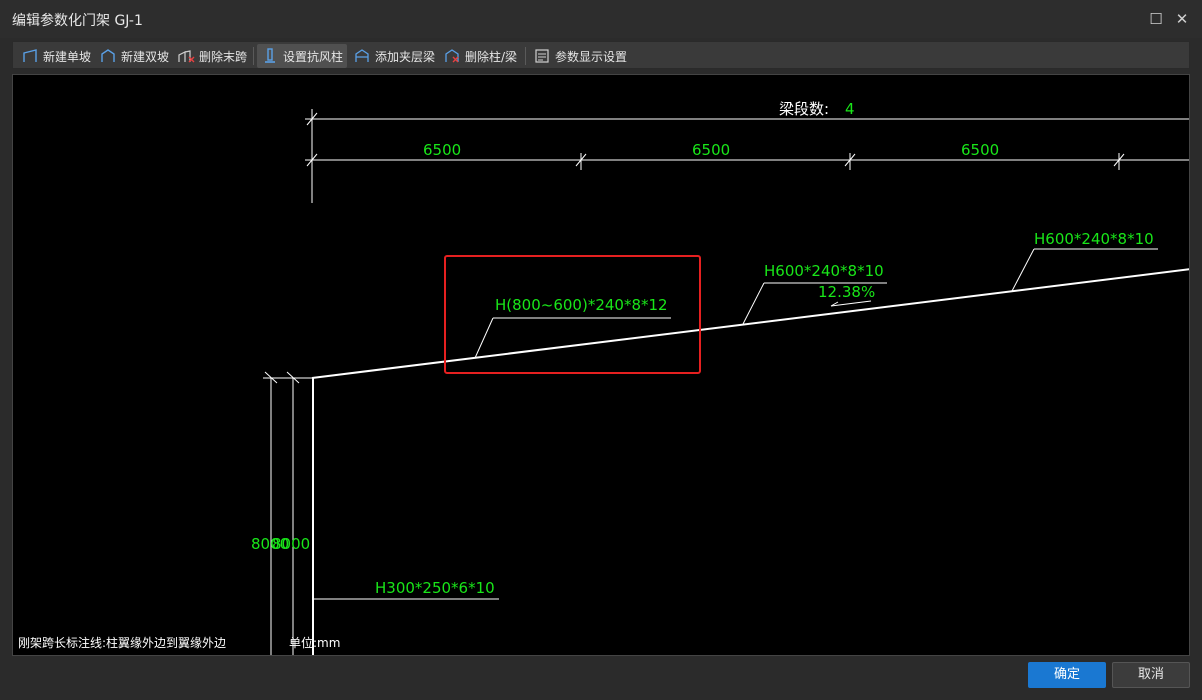 This screenshot has height=700, width=1202. What do you see at coordinates (753, 303) in the screenshot?
I see `mid-beam-leader` at bounding box center [753, 303].